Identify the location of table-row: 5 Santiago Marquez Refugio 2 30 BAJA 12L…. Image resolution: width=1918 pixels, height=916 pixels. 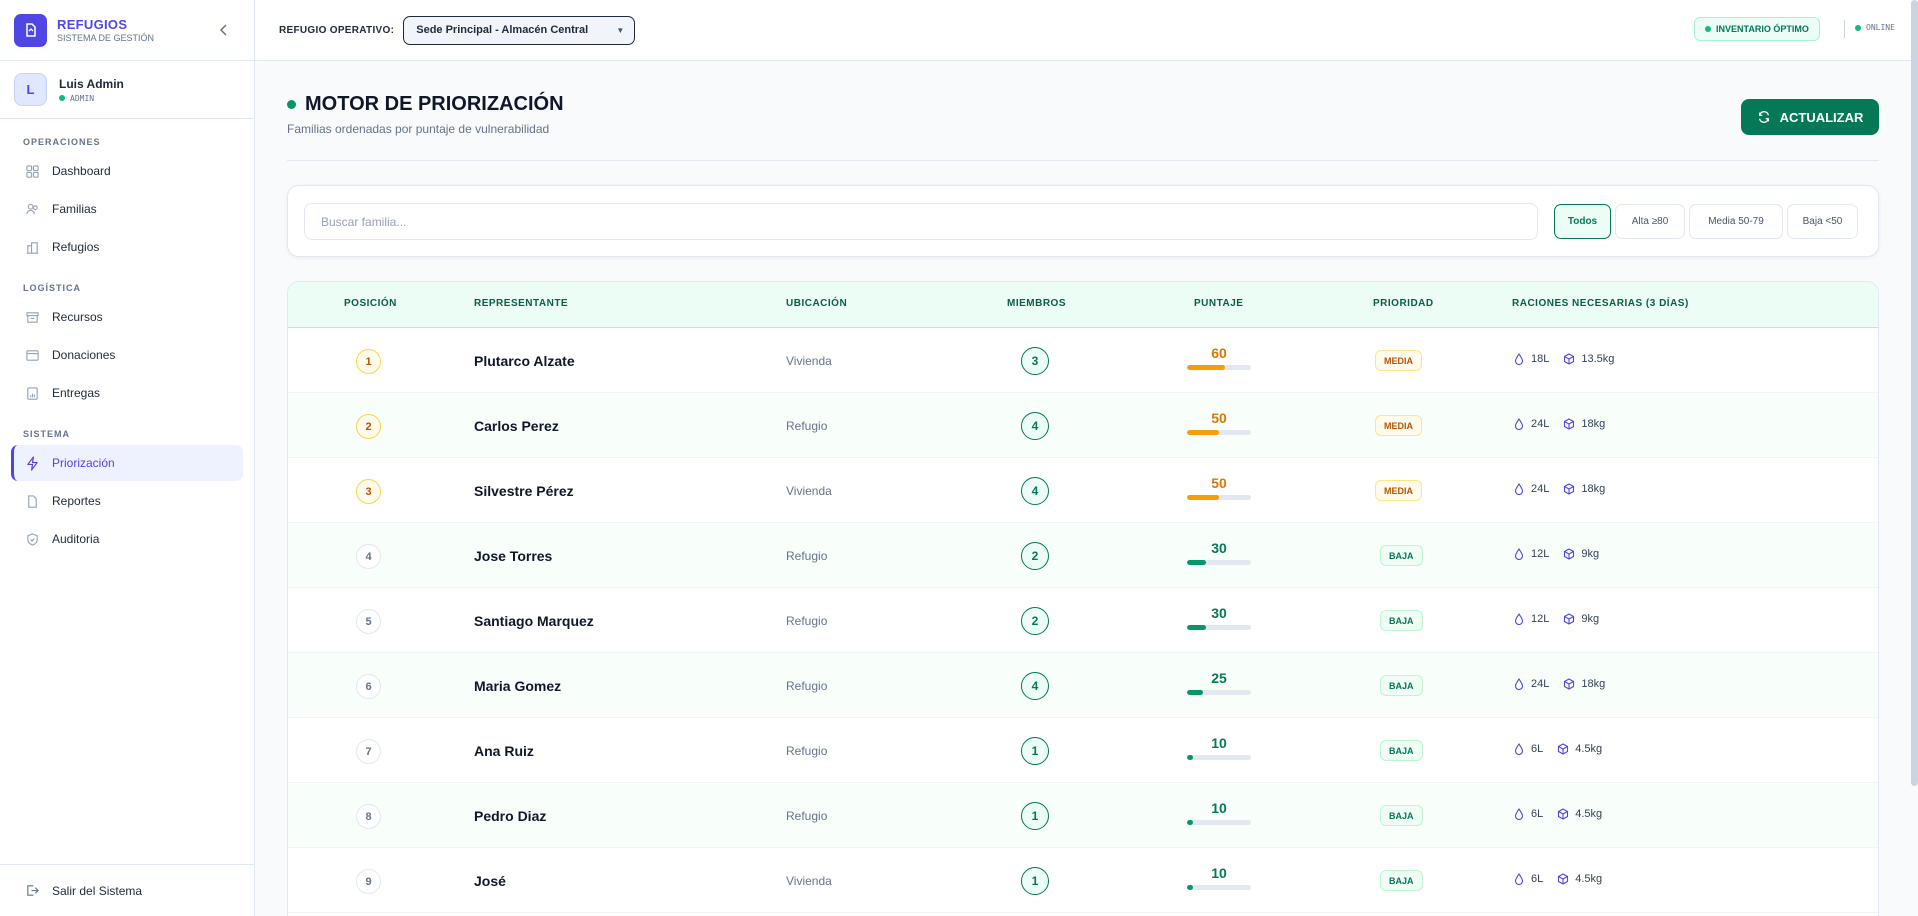
(1083, 620).